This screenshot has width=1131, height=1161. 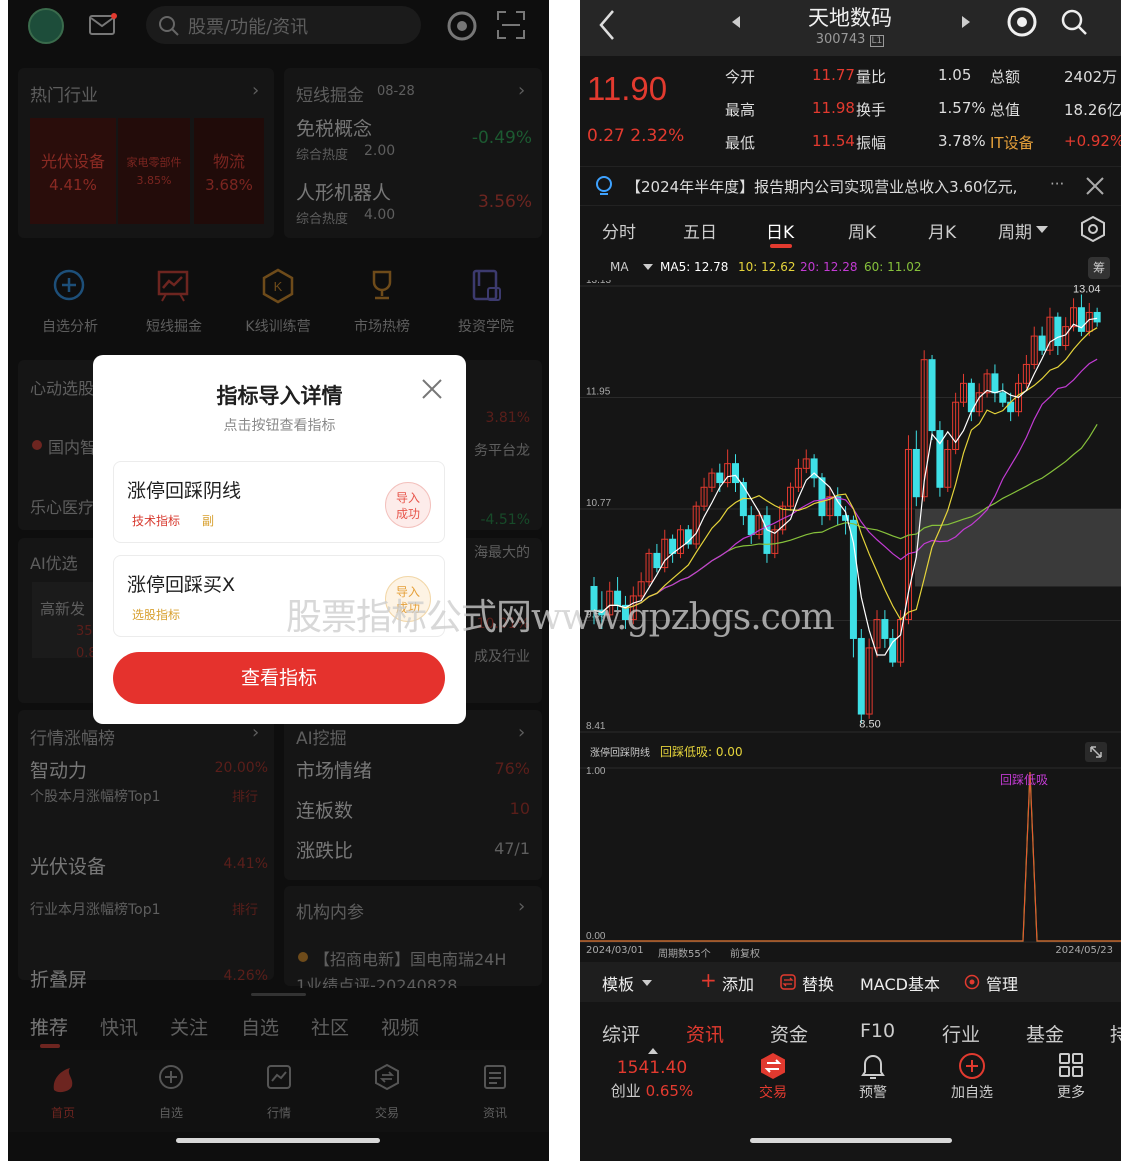 I want to click on bg-pct: -4.51%, so click(x=505, y=520).